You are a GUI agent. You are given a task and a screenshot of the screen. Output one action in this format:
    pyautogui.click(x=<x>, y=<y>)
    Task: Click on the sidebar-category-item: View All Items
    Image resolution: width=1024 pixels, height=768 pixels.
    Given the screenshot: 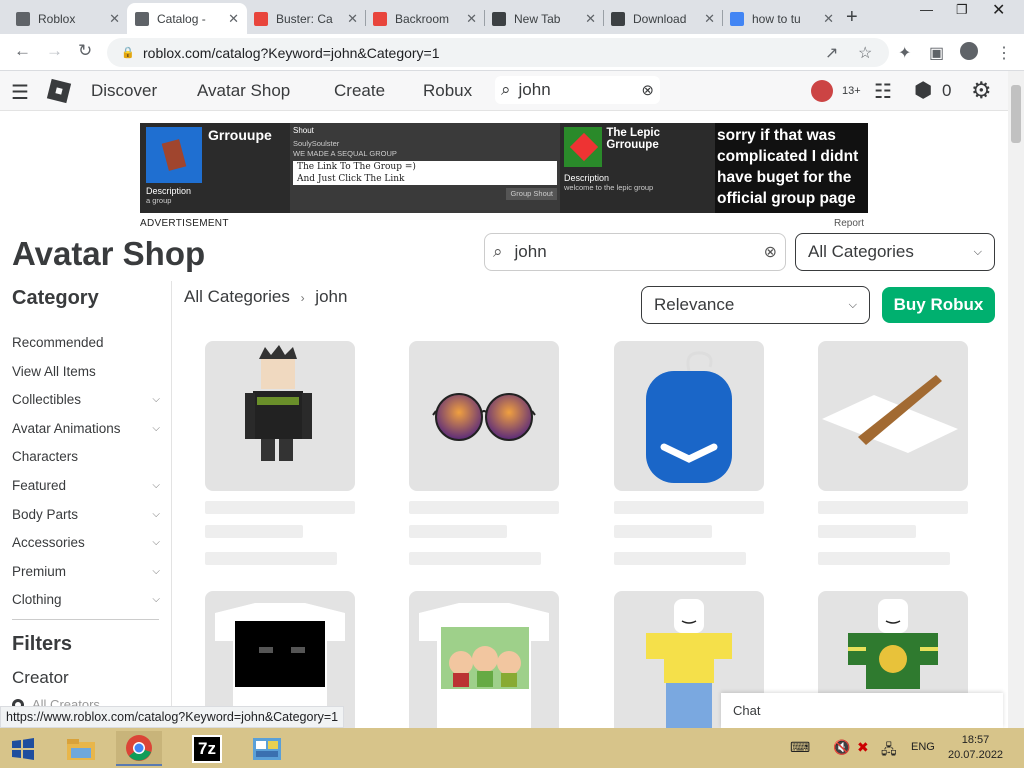 What is the action you would take?
    pyautogui.click(x=86, y=371)
    